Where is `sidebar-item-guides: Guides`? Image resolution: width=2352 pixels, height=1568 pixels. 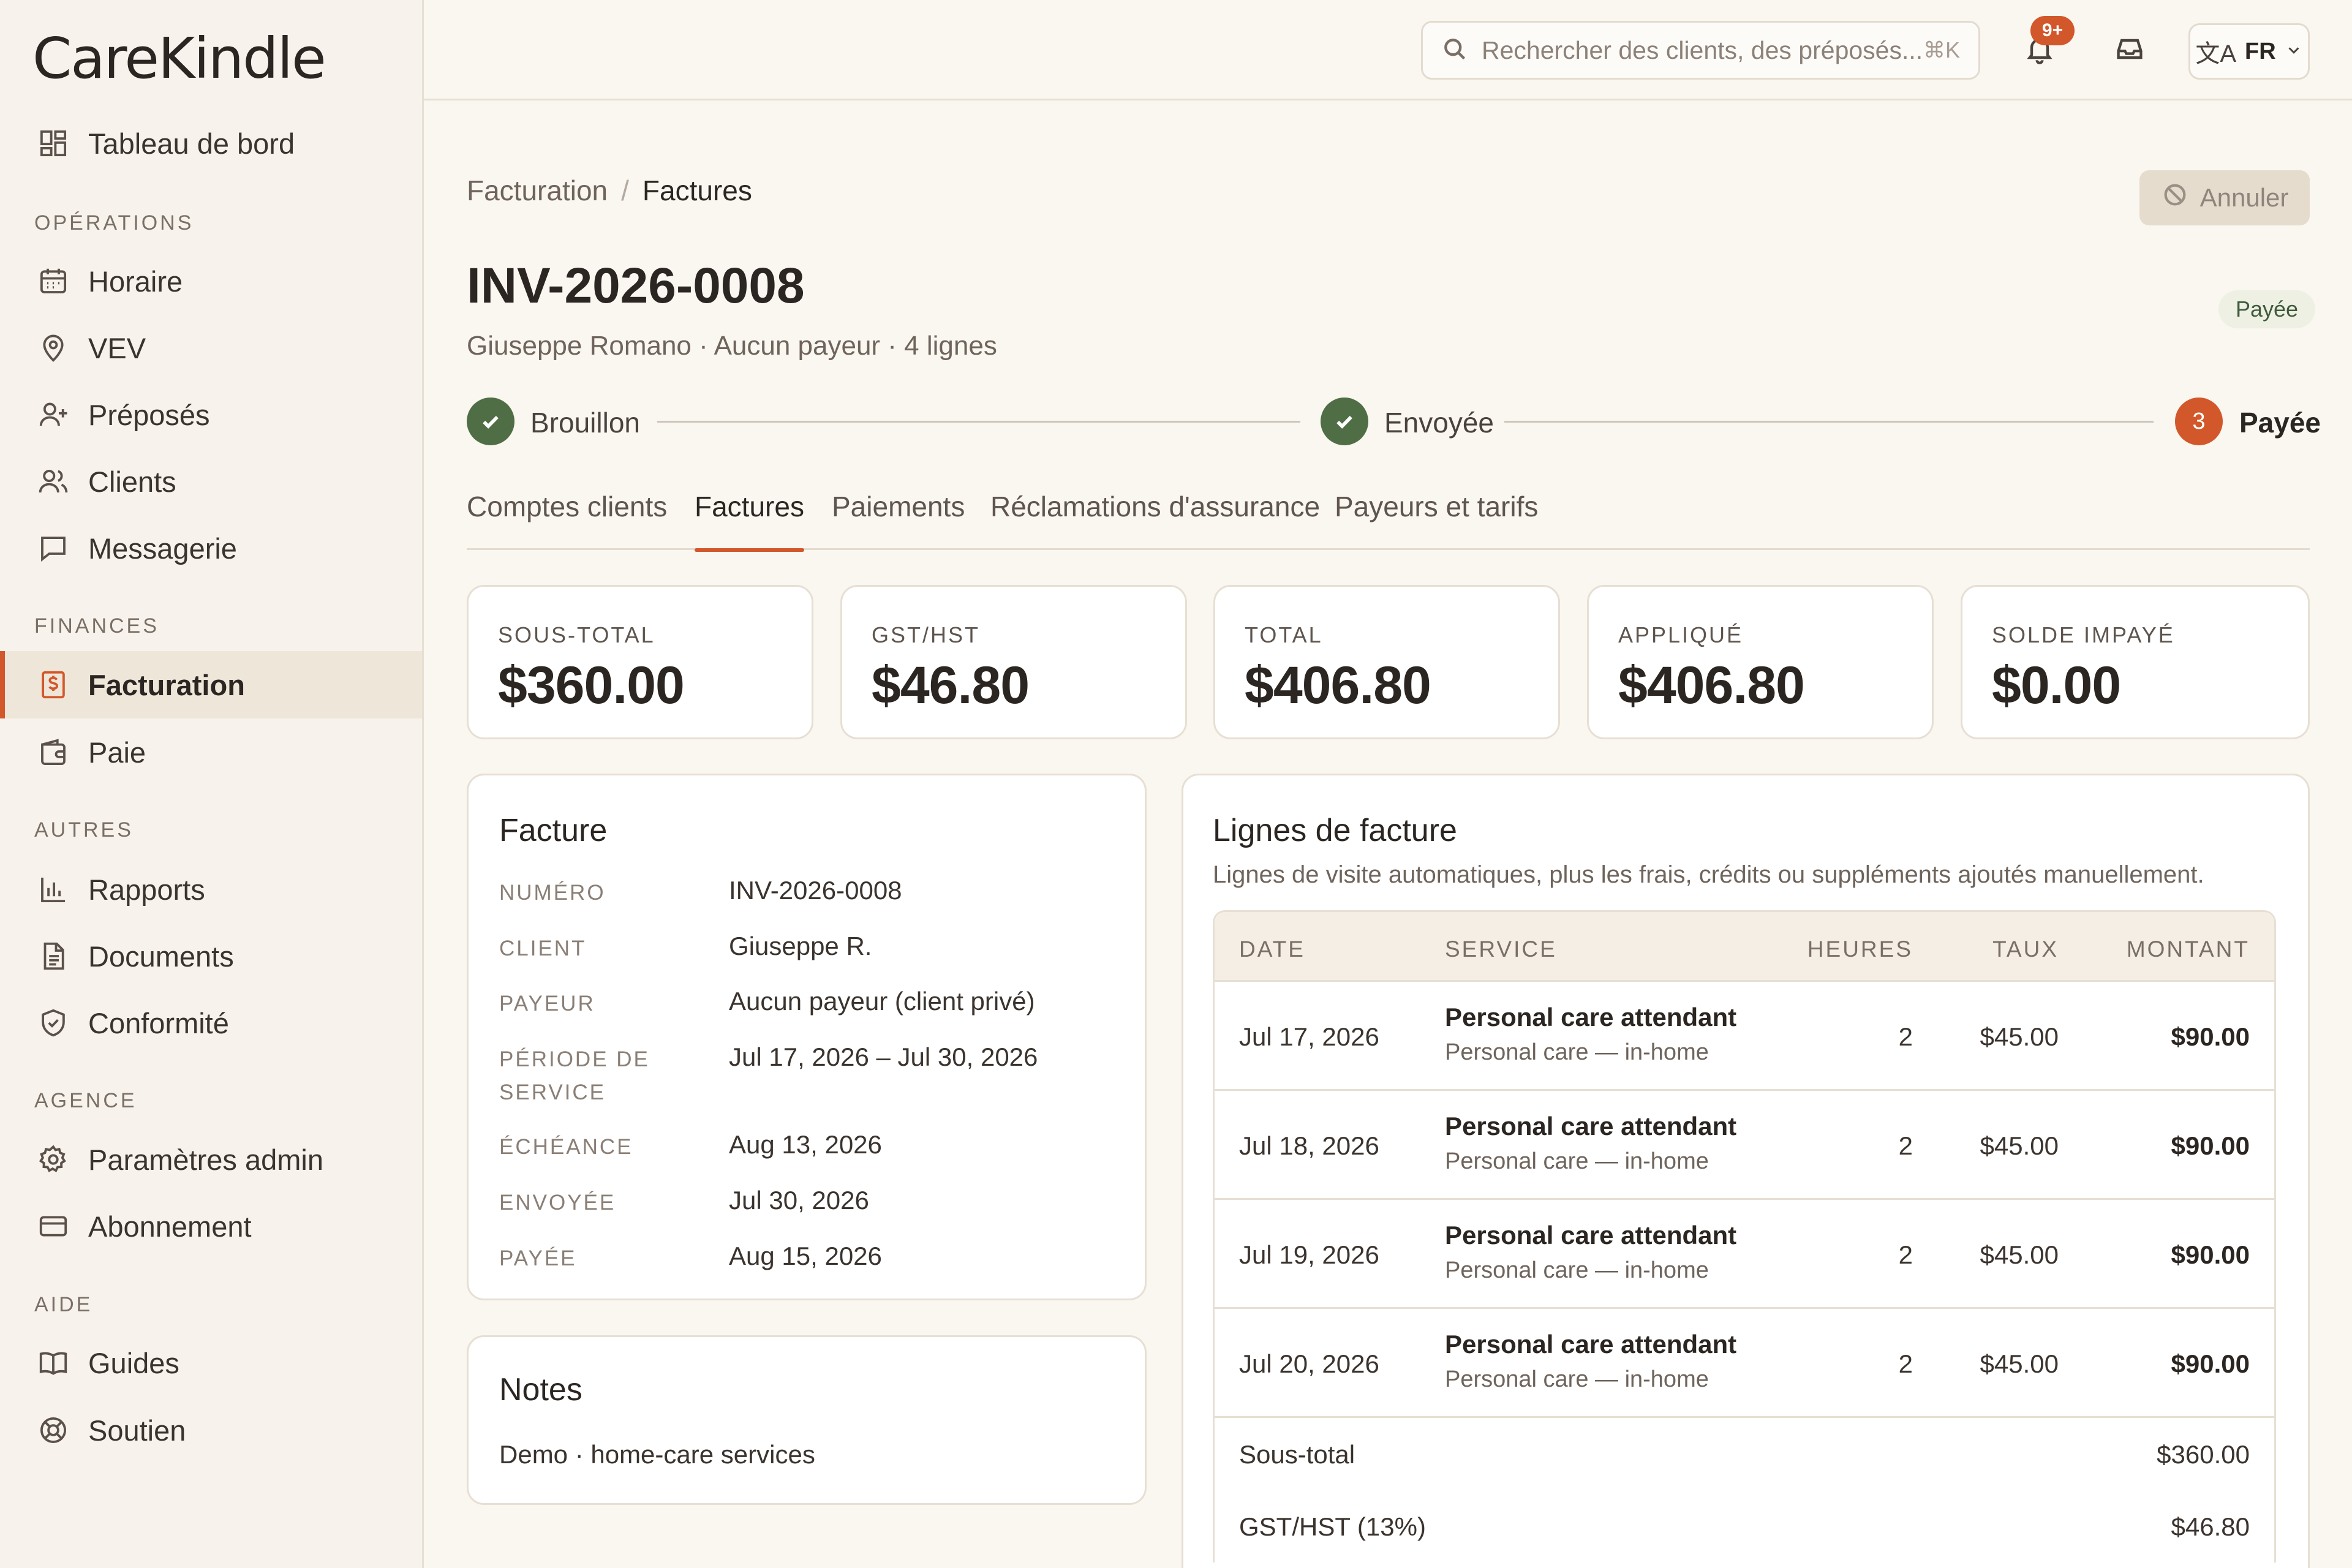
sidebar-item-guides: Guides is located at coordinates (211, 1362).